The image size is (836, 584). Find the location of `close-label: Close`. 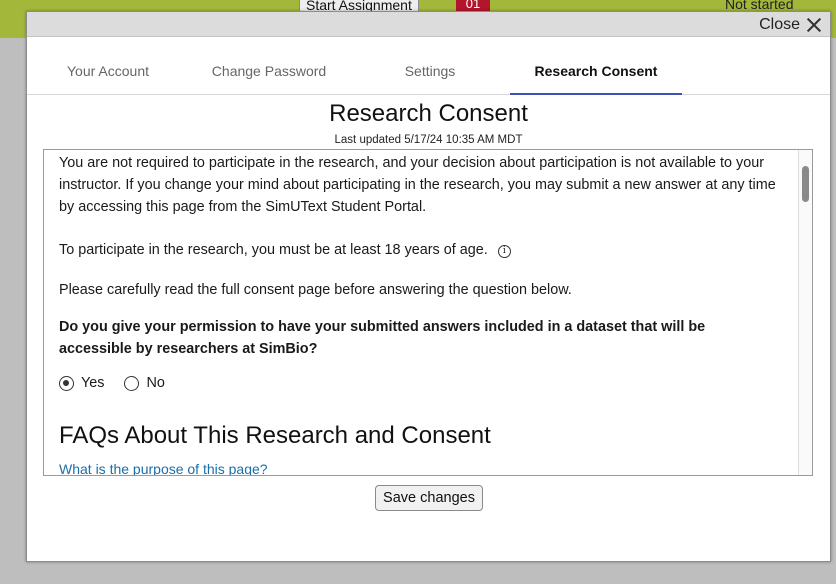

close-label: Close is located at coordinates (779, 24).